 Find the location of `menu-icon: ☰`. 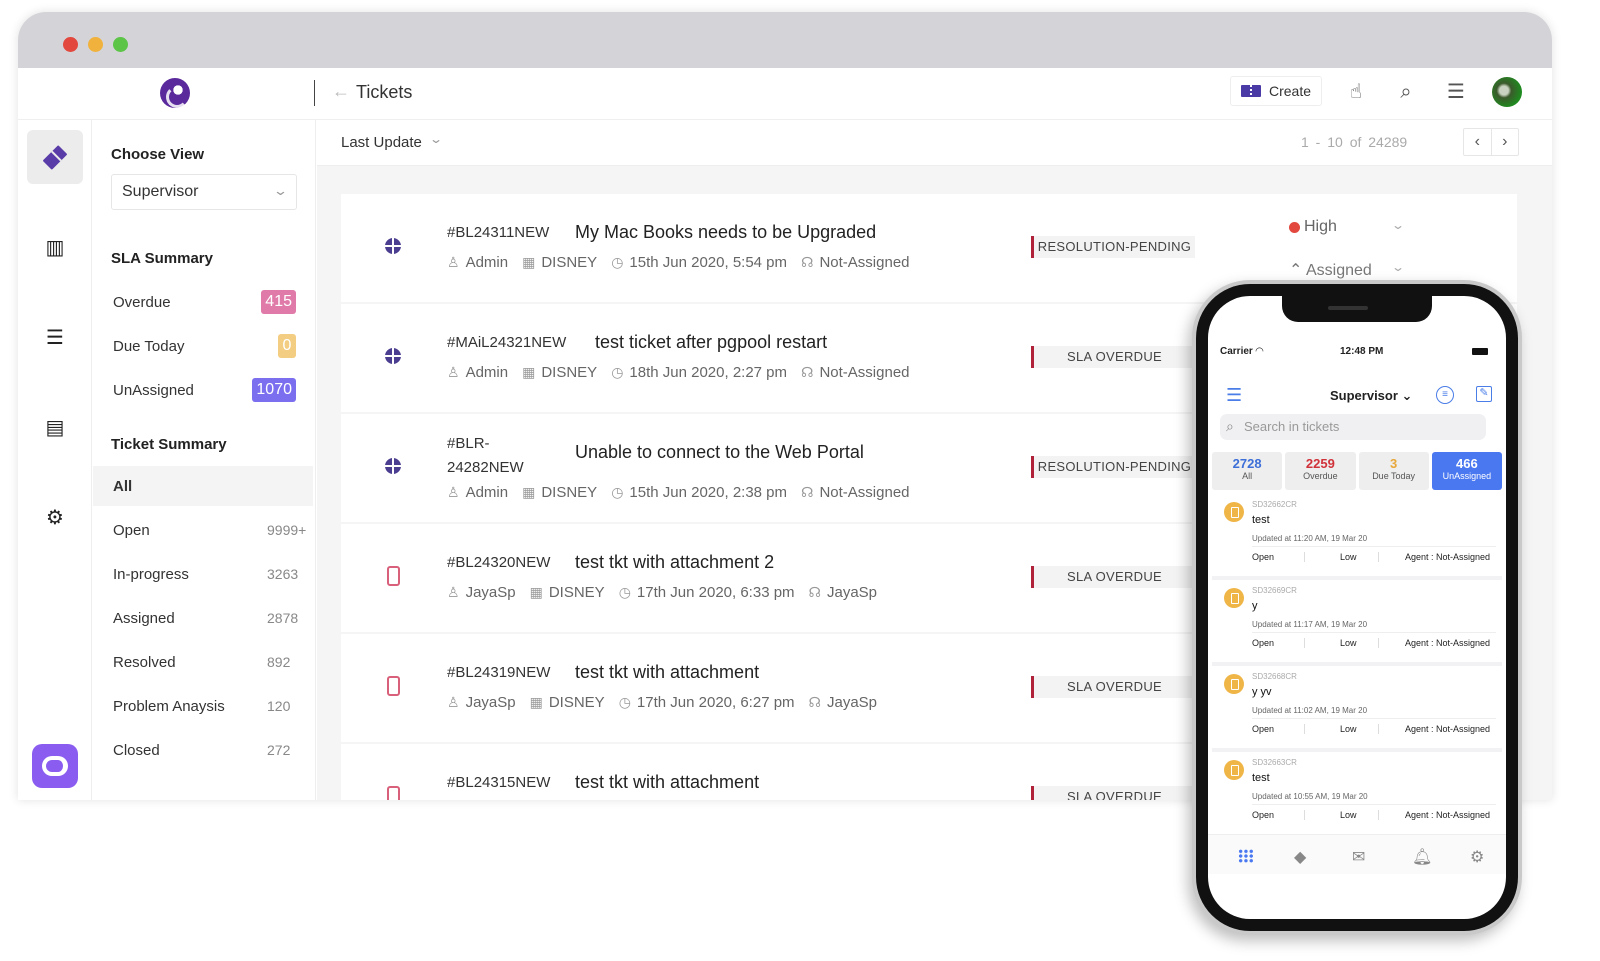

menu-icon: ☰ is located at coordinates (1456, 92).